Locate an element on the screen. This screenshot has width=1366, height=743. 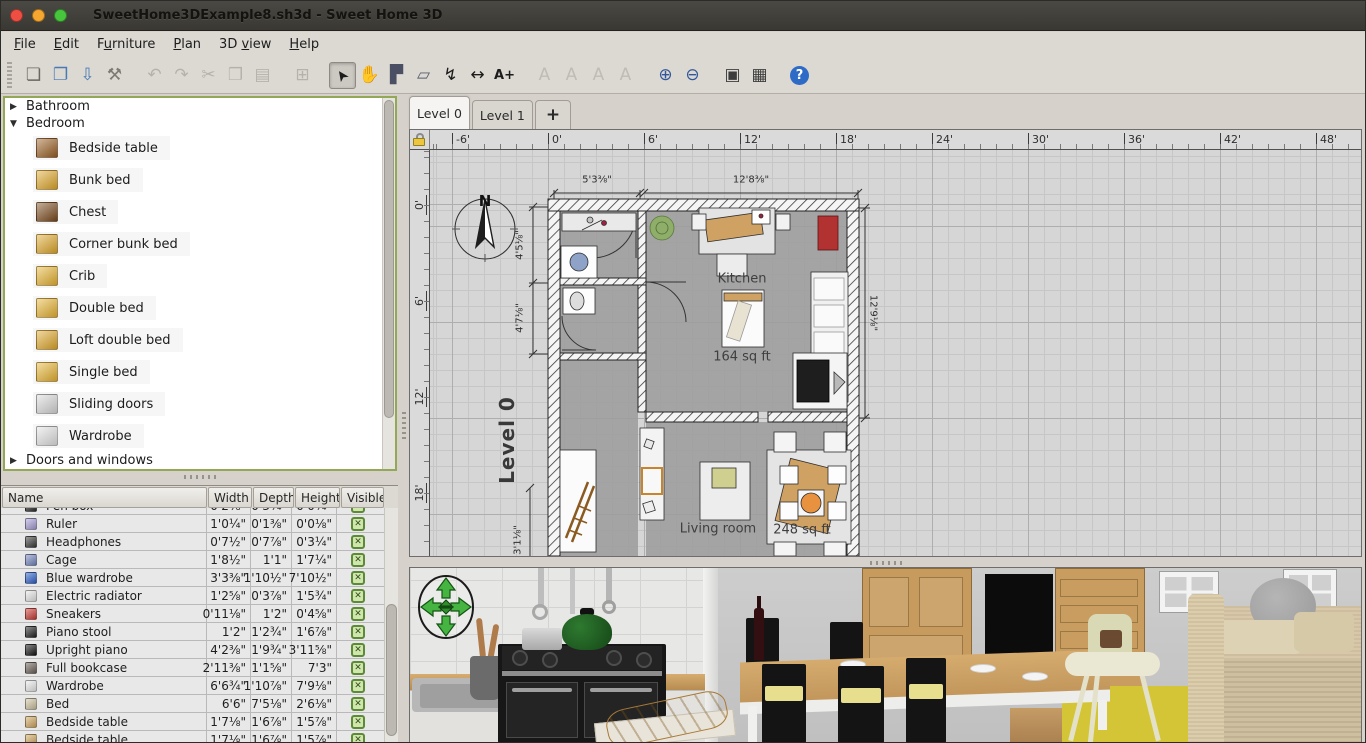
catalog-table-splitter is located at coordinates (199, 478).